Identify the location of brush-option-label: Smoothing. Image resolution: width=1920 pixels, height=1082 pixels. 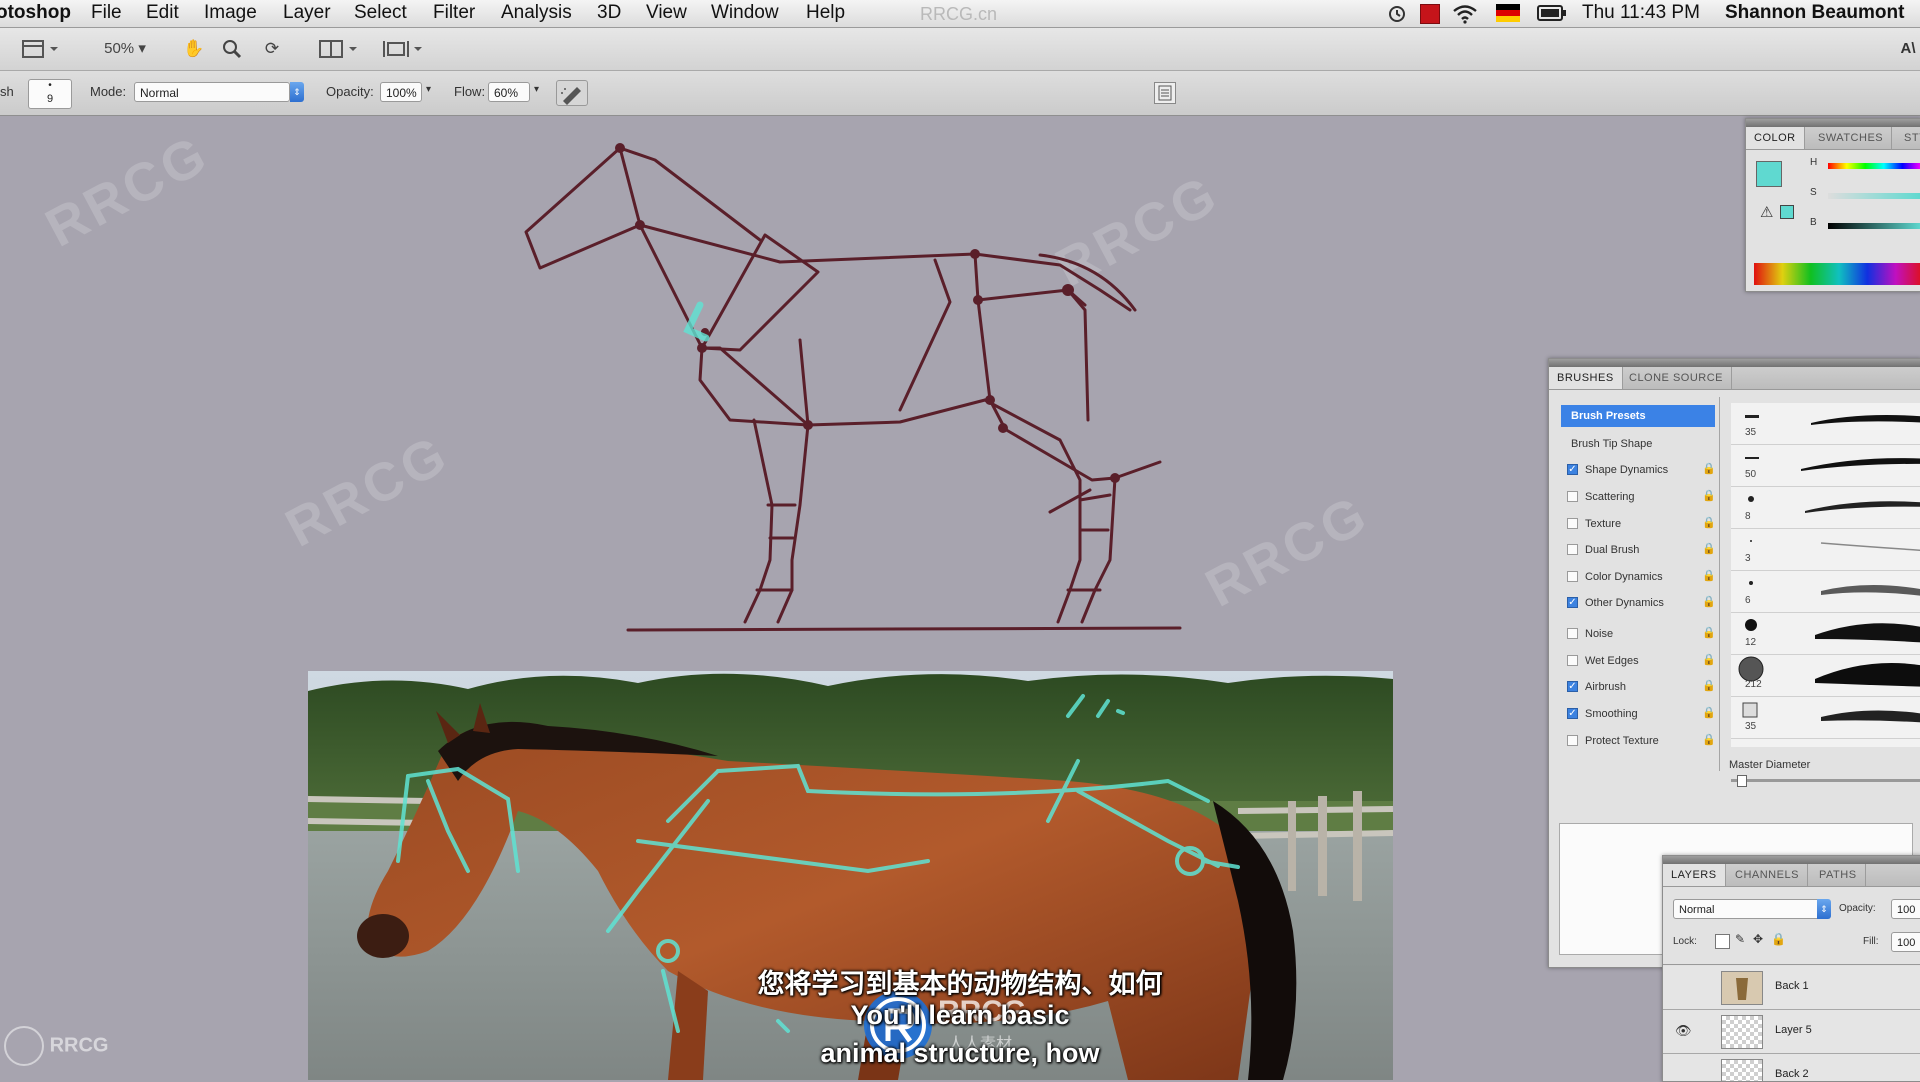
(1611, 714).